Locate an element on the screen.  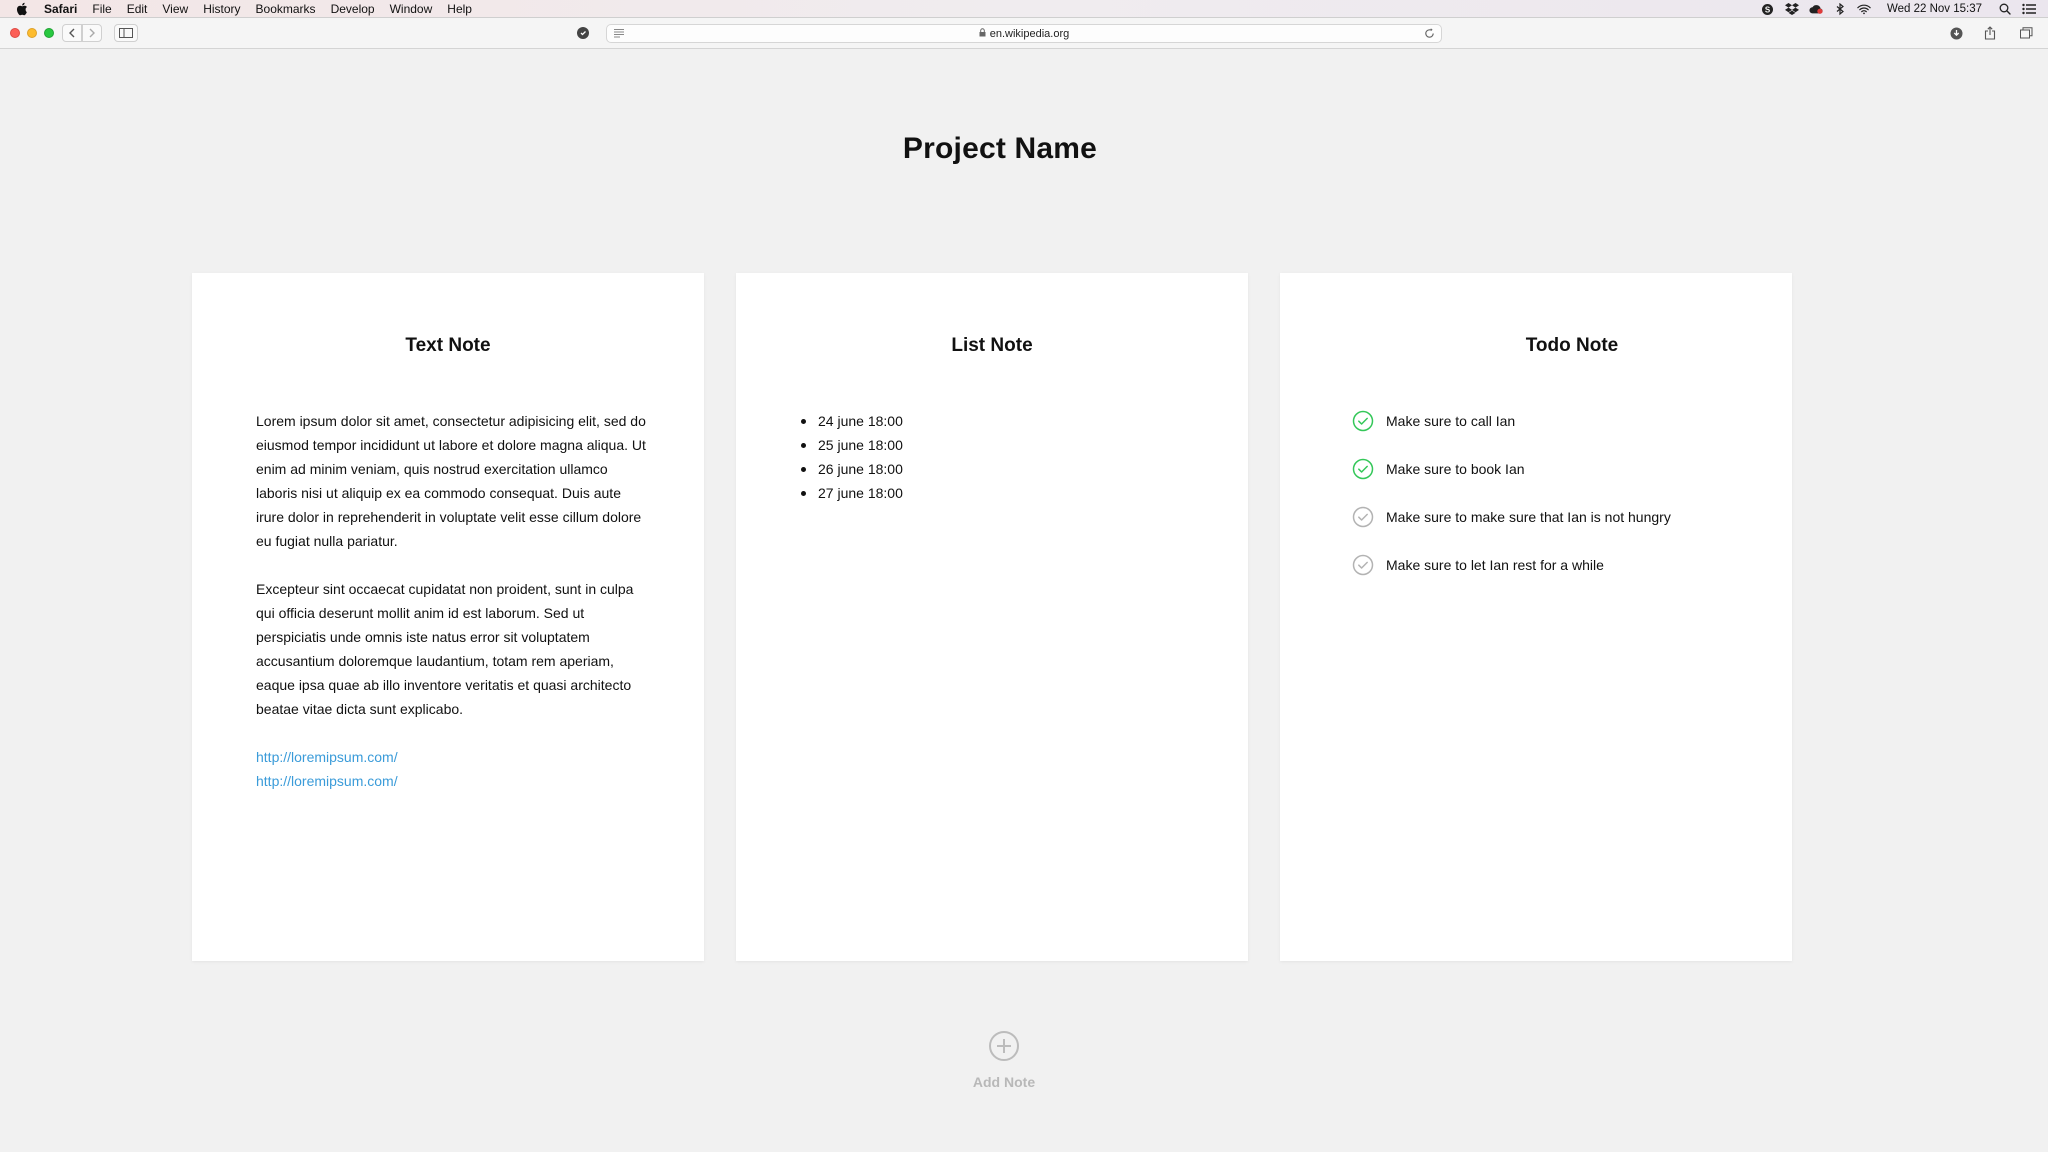
lock-icon is located at coordinates (982, 33).